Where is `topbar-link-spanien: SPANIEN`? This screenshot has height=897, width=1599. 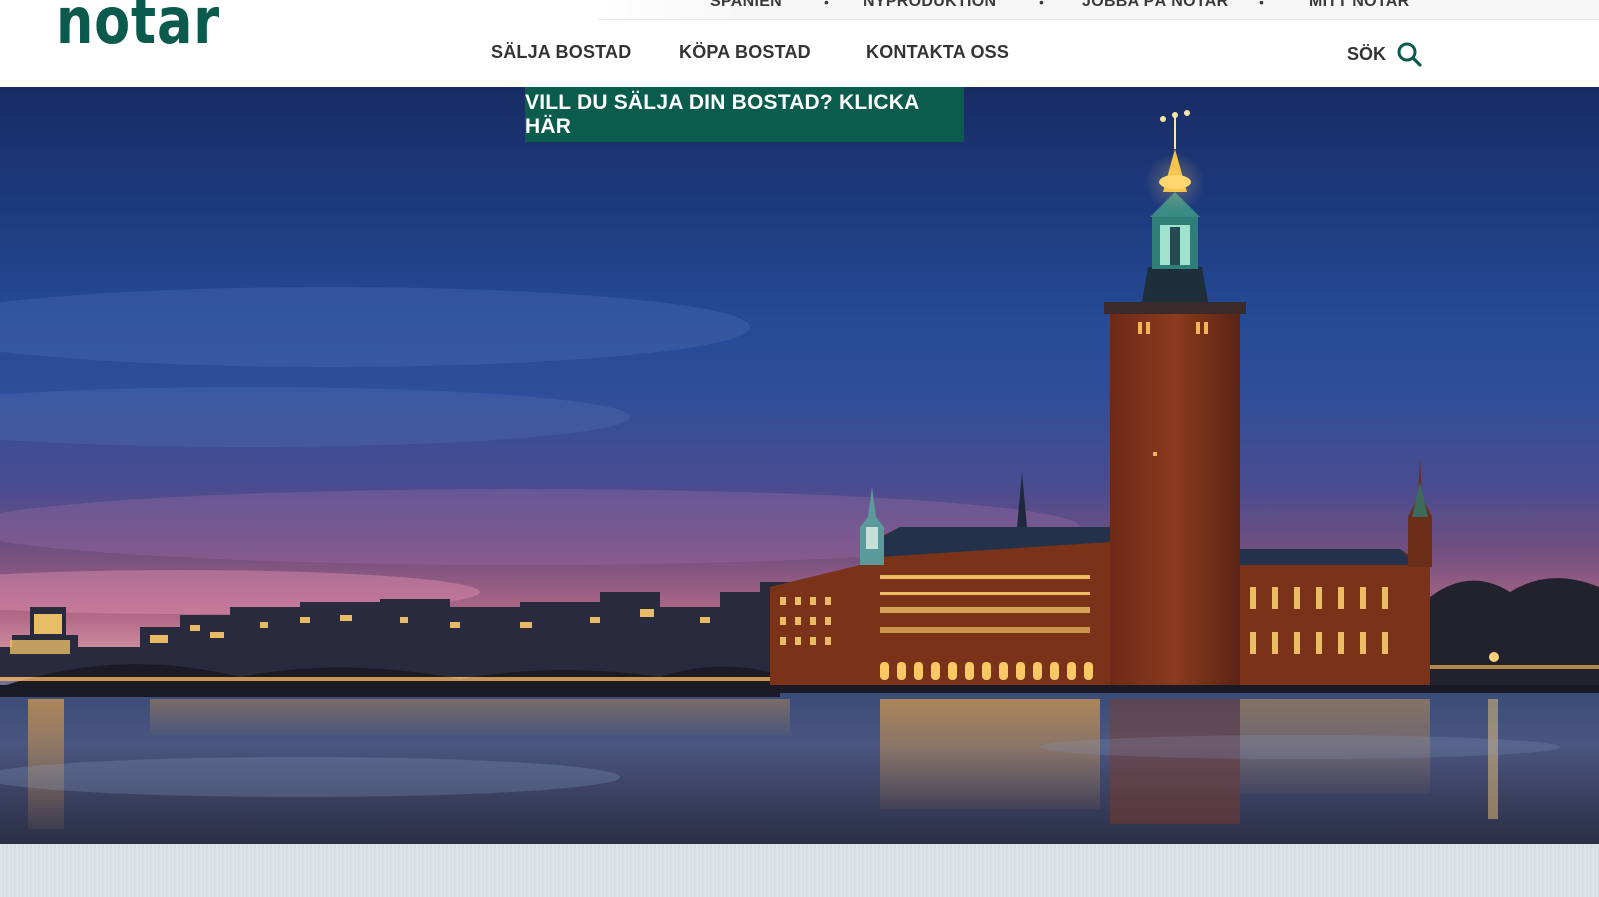 topbar-link-spanien: SPANIEN is located at coordinates (746, 5).